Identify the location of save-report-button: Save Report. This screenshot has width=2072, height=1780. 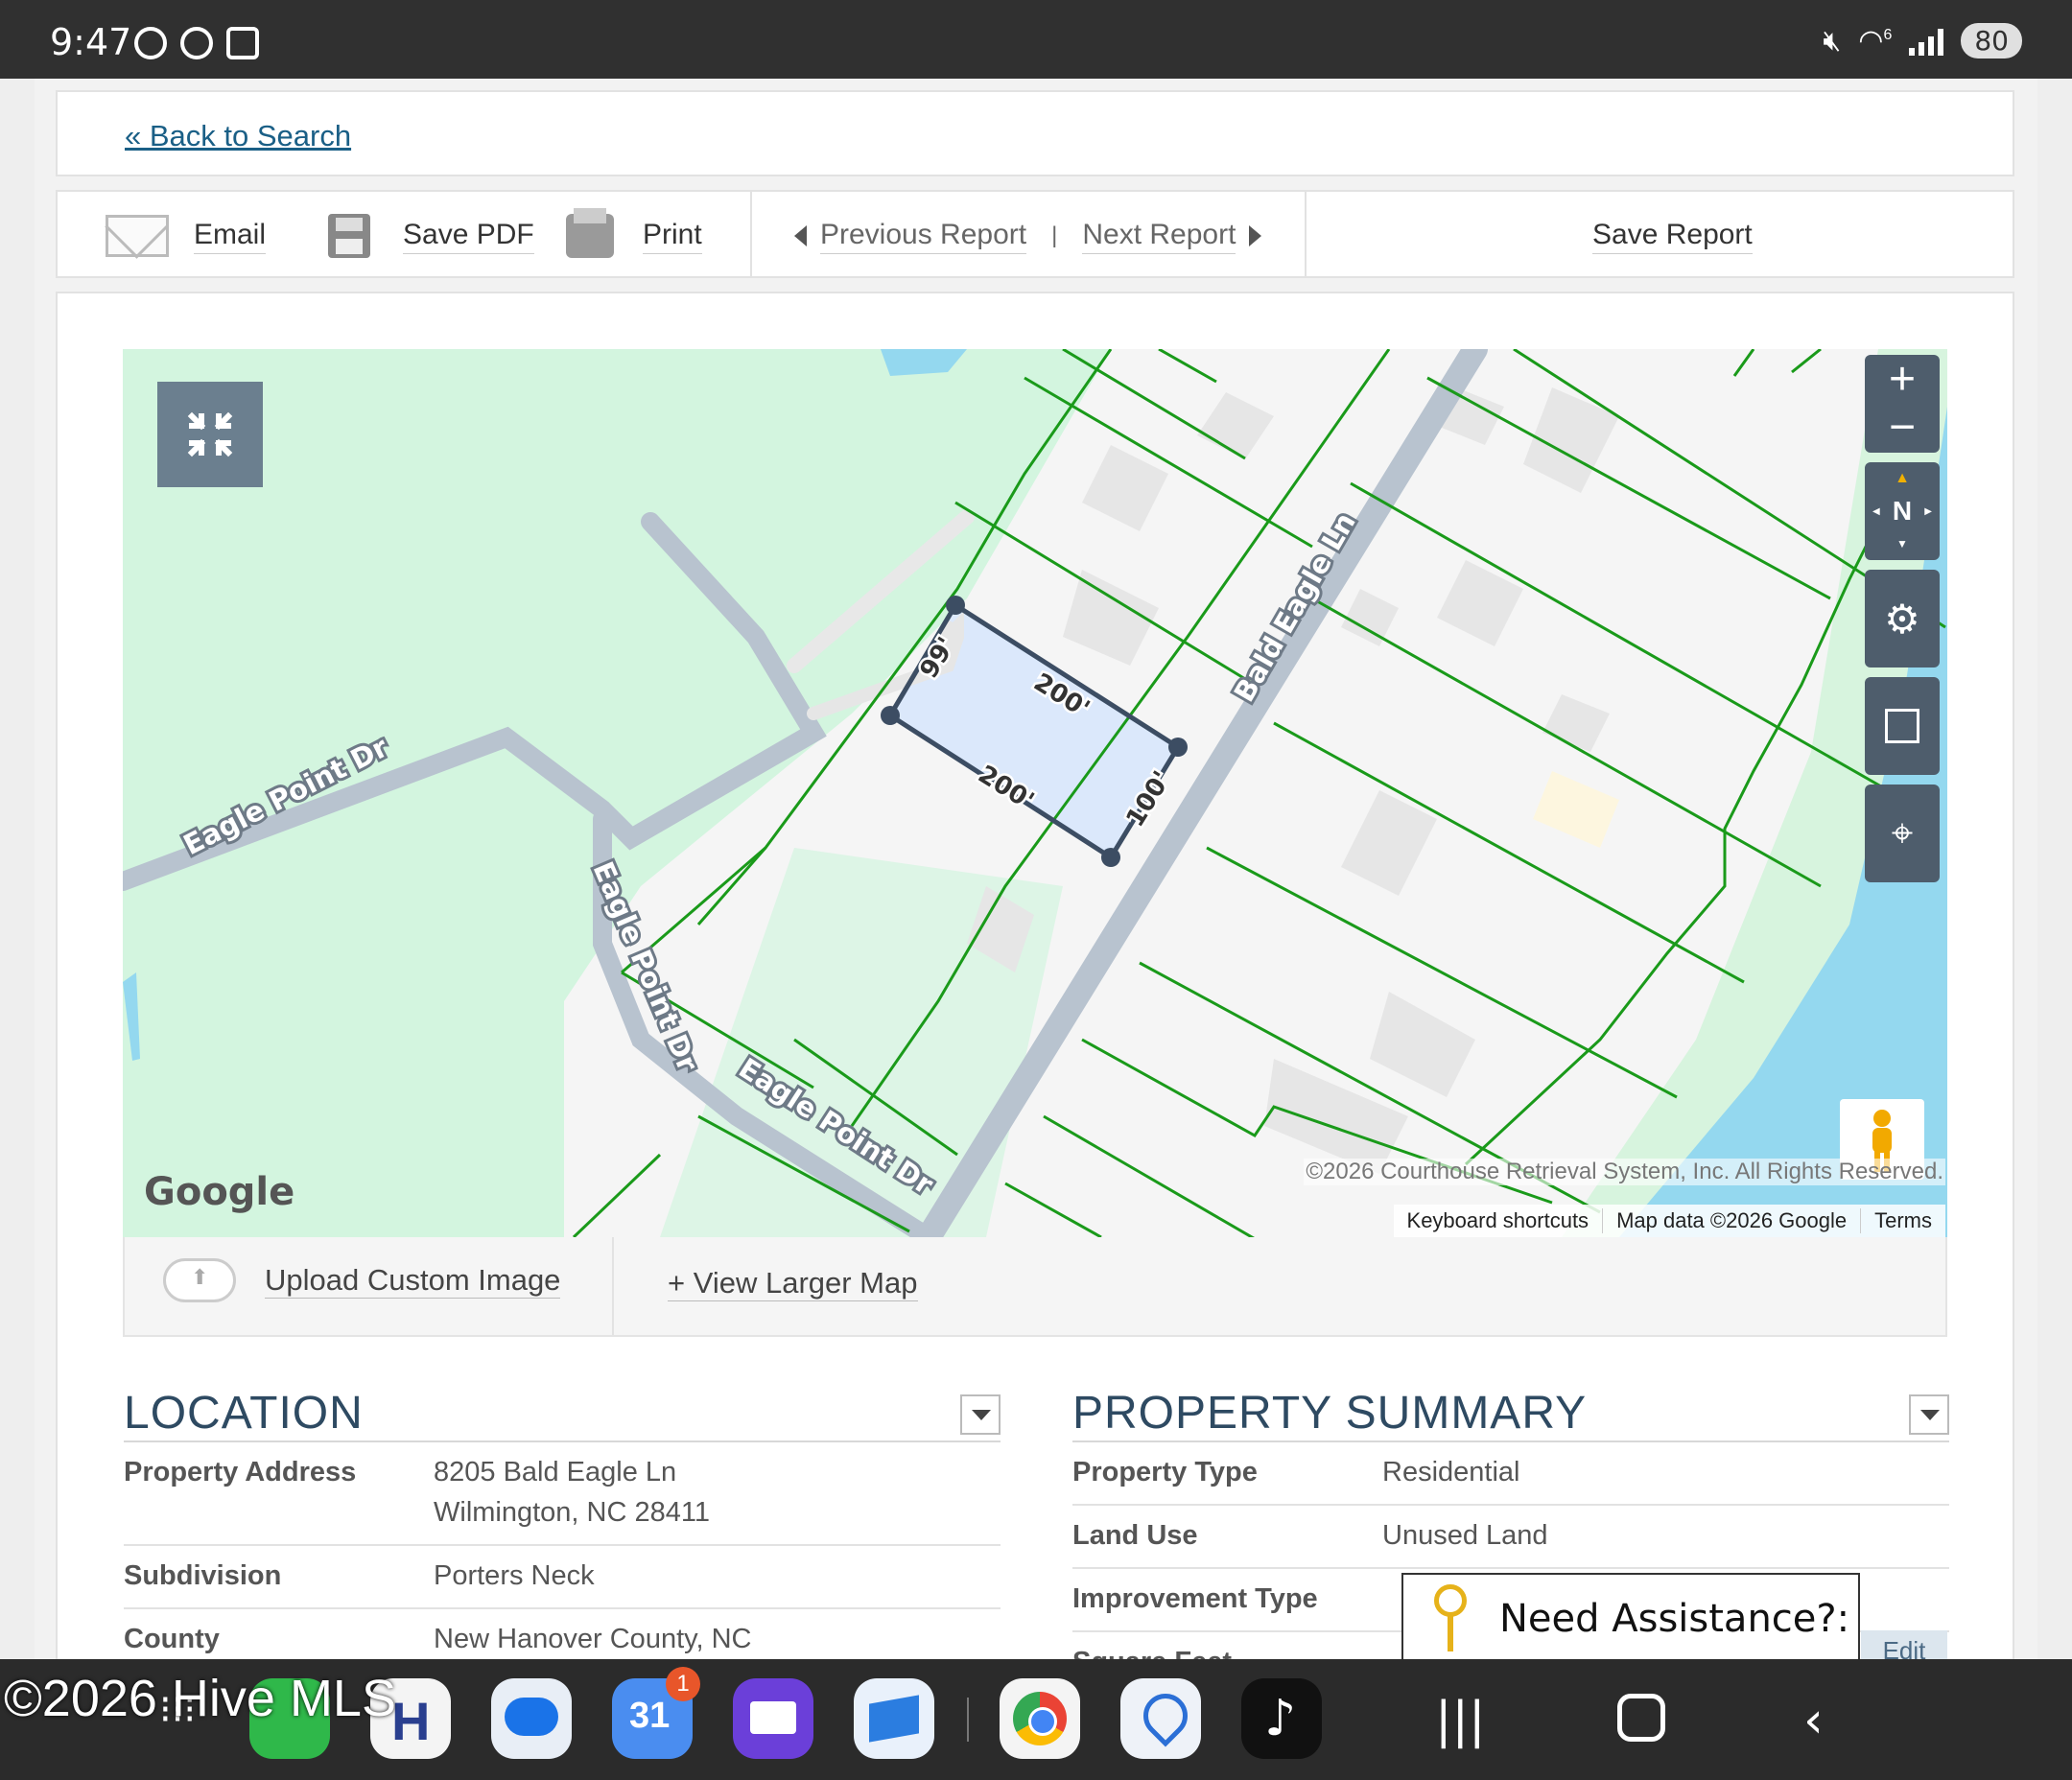
(1672, 236).